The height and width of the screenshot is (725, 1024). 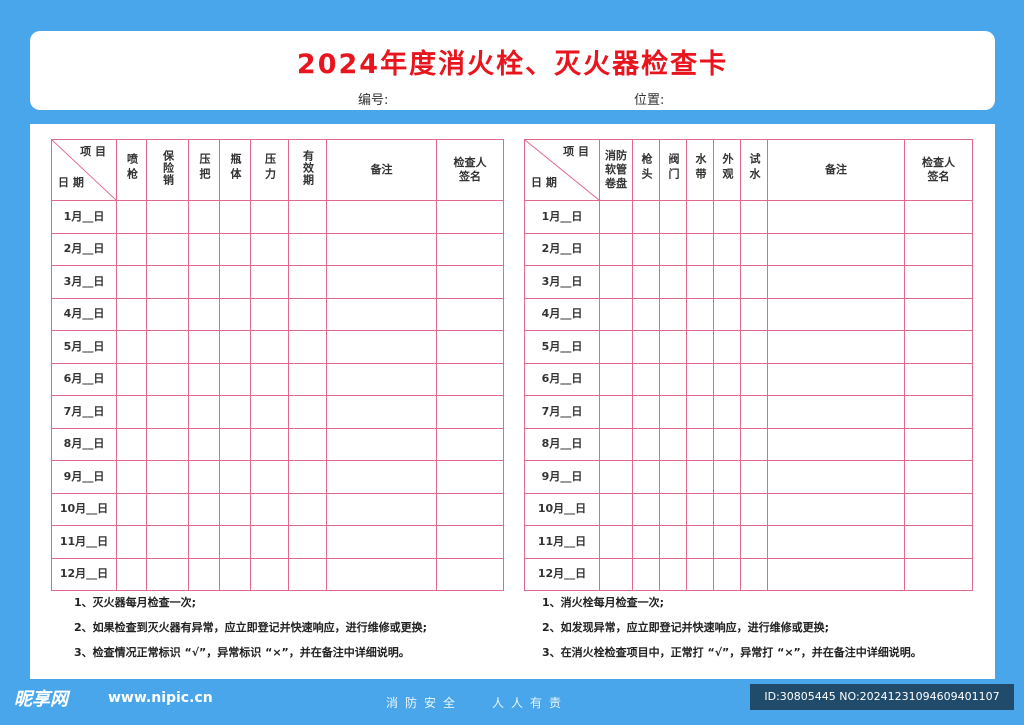 I want to click on column-header: 试水, so click(x=754, y=170).